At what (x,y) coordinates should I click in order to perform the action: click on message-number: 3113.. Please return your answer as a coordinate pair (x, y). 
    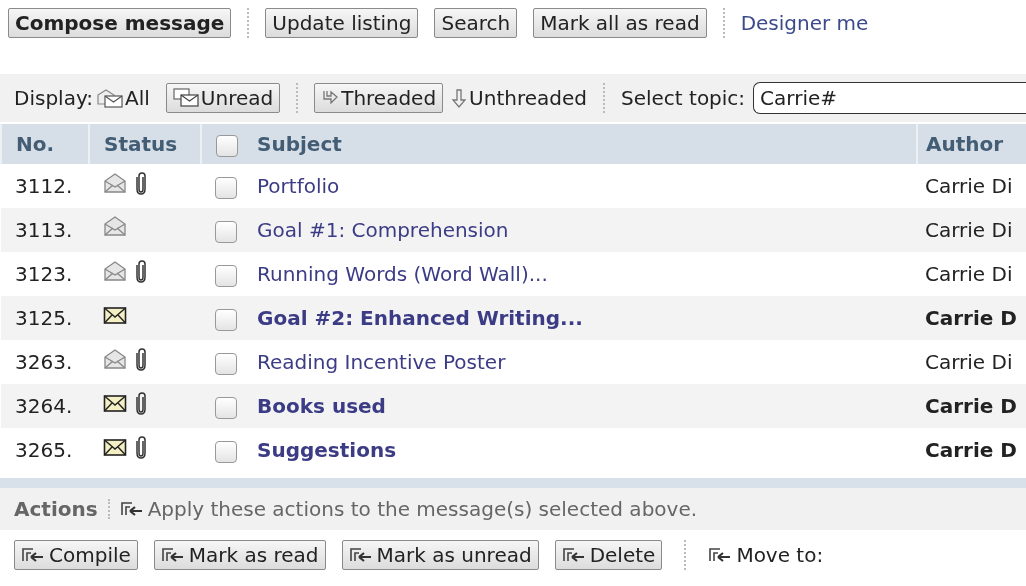
    Looking at the image, I should click on (45, 230).